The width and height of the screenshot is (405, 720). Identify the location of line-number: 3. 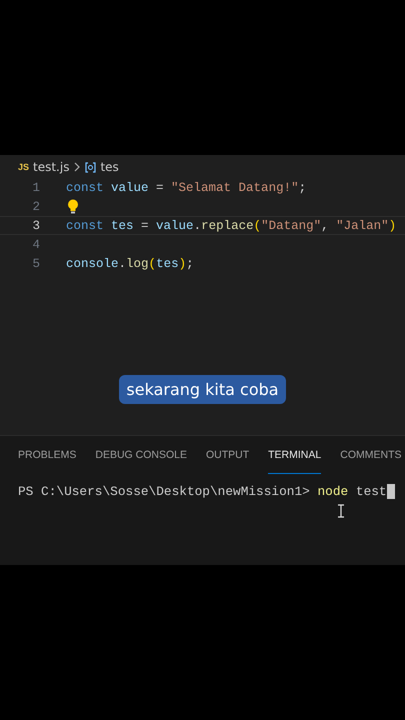
(35, 225).